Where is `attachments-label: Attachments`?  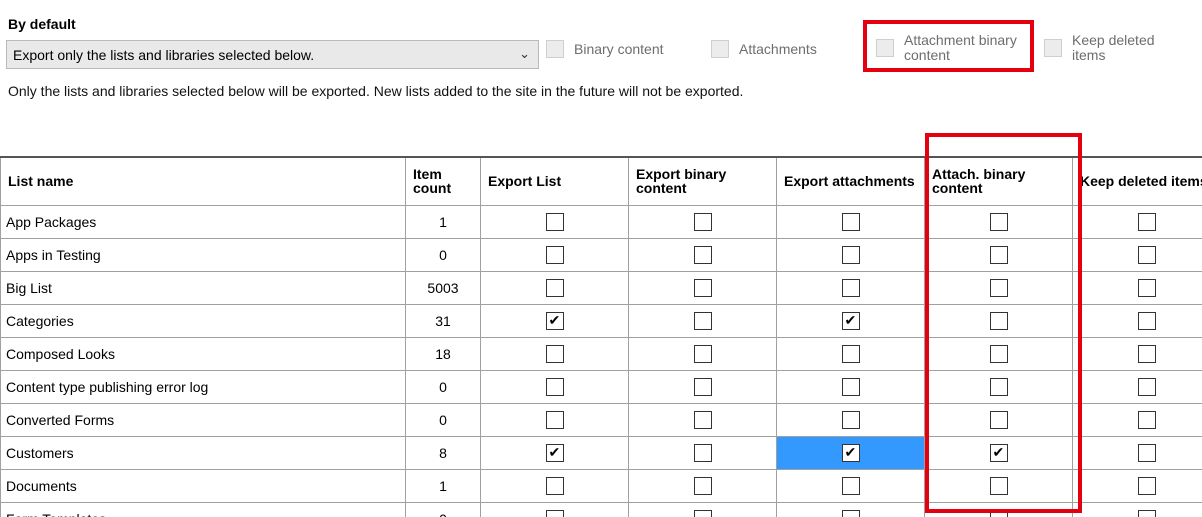
attachments-label: Attachments is located at coordinates (778, 48).